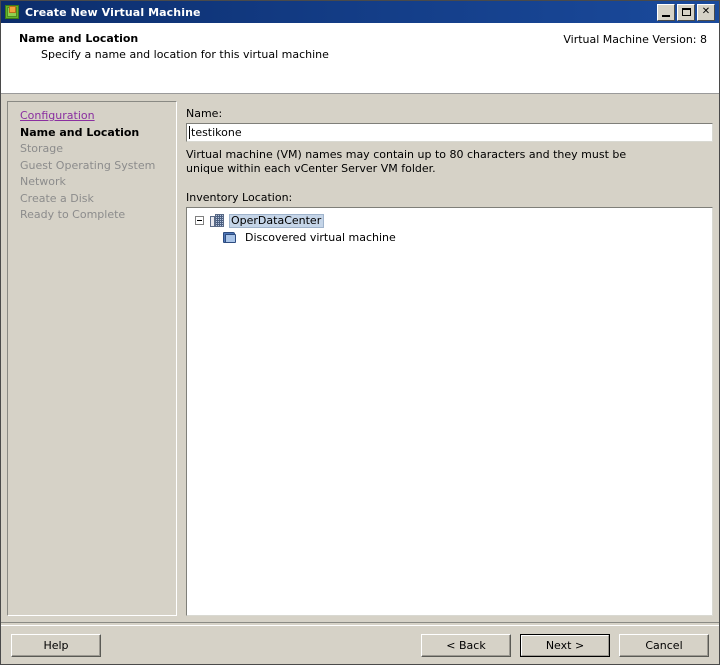 This screenshot has width=720, height=665. Describe the element at coordinates (466, 645) in the screenshot. I see `back-button: < Back` at that location.